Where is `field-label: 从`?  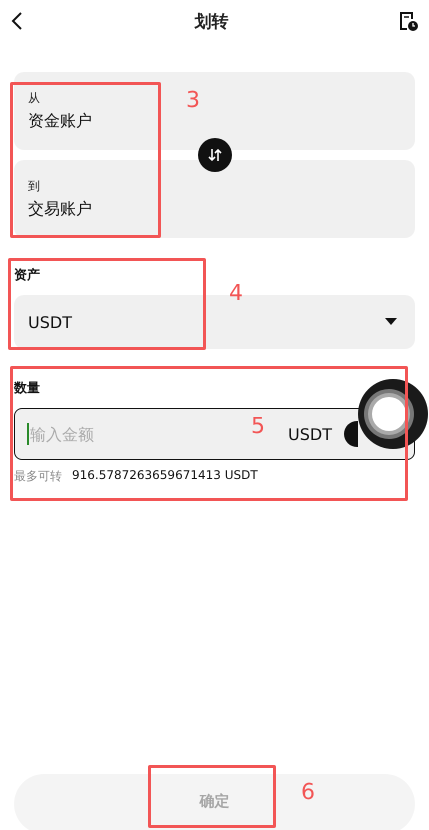 field-label: 从 is located at coordinates (34, 98).